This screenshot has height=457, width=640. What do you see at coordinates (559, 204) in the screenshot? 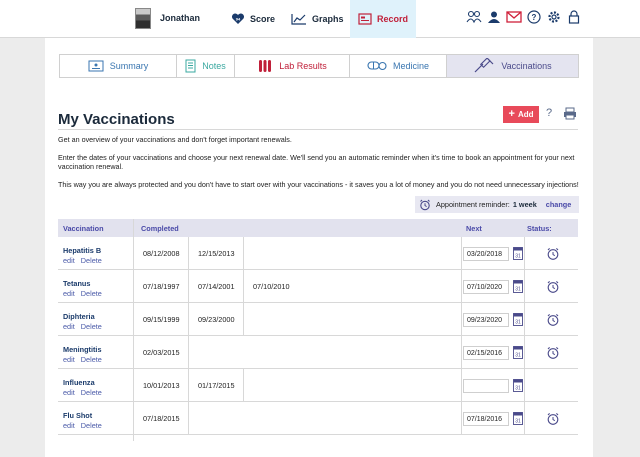
I see `change-reminder-link: change` at bounding box center [559, 204].